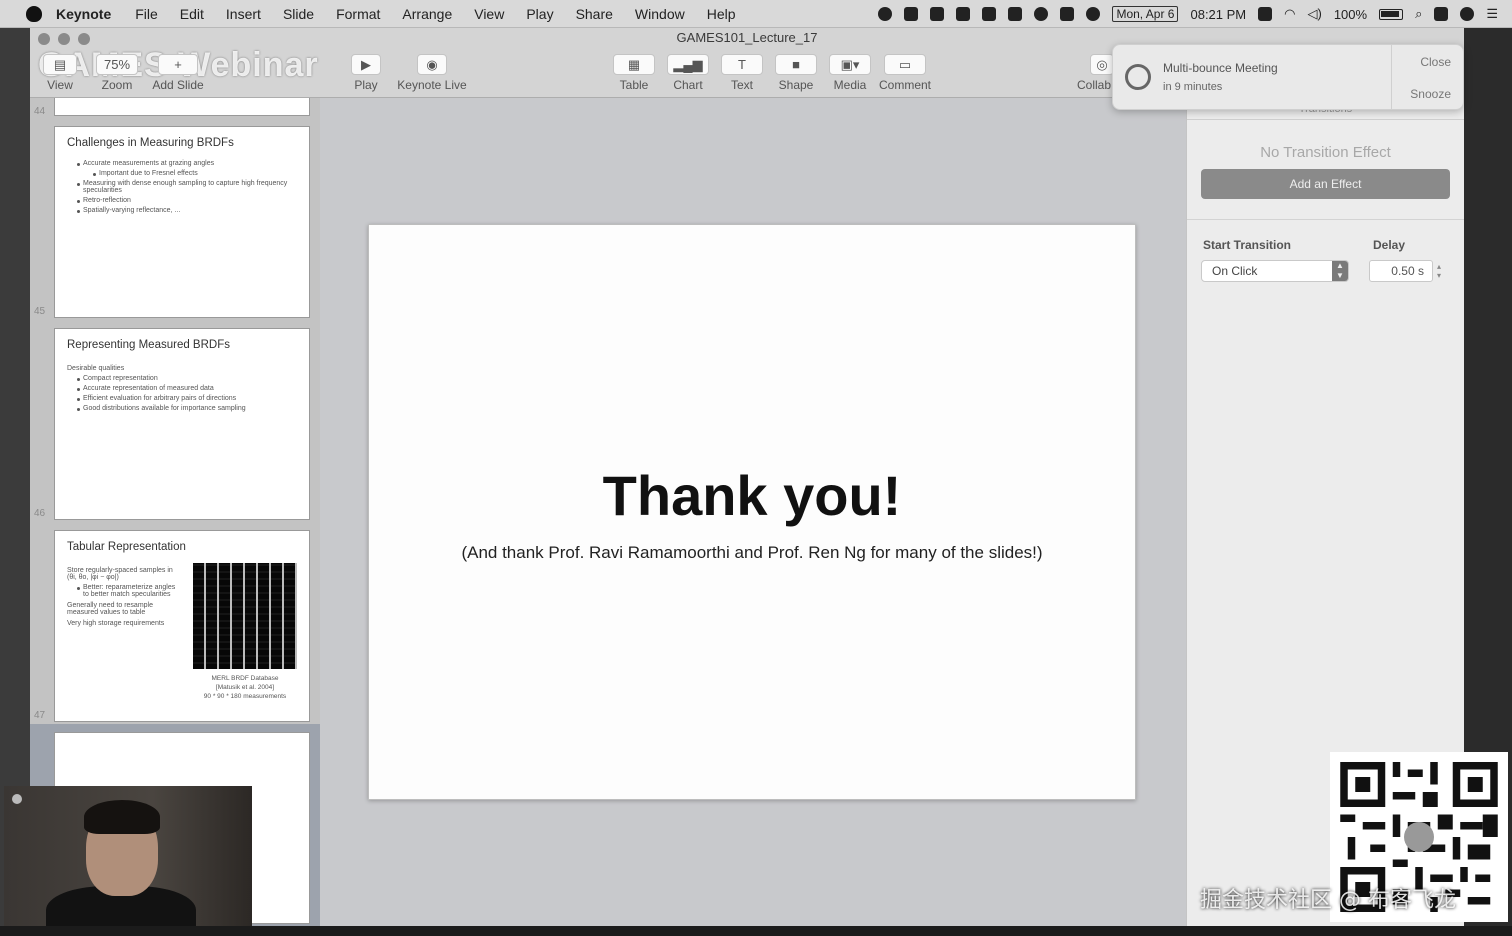 The image size is (1512, 936). Describe the element at coordinates (146, 14) in the screenshot. I see `menu-file: File` at that location.